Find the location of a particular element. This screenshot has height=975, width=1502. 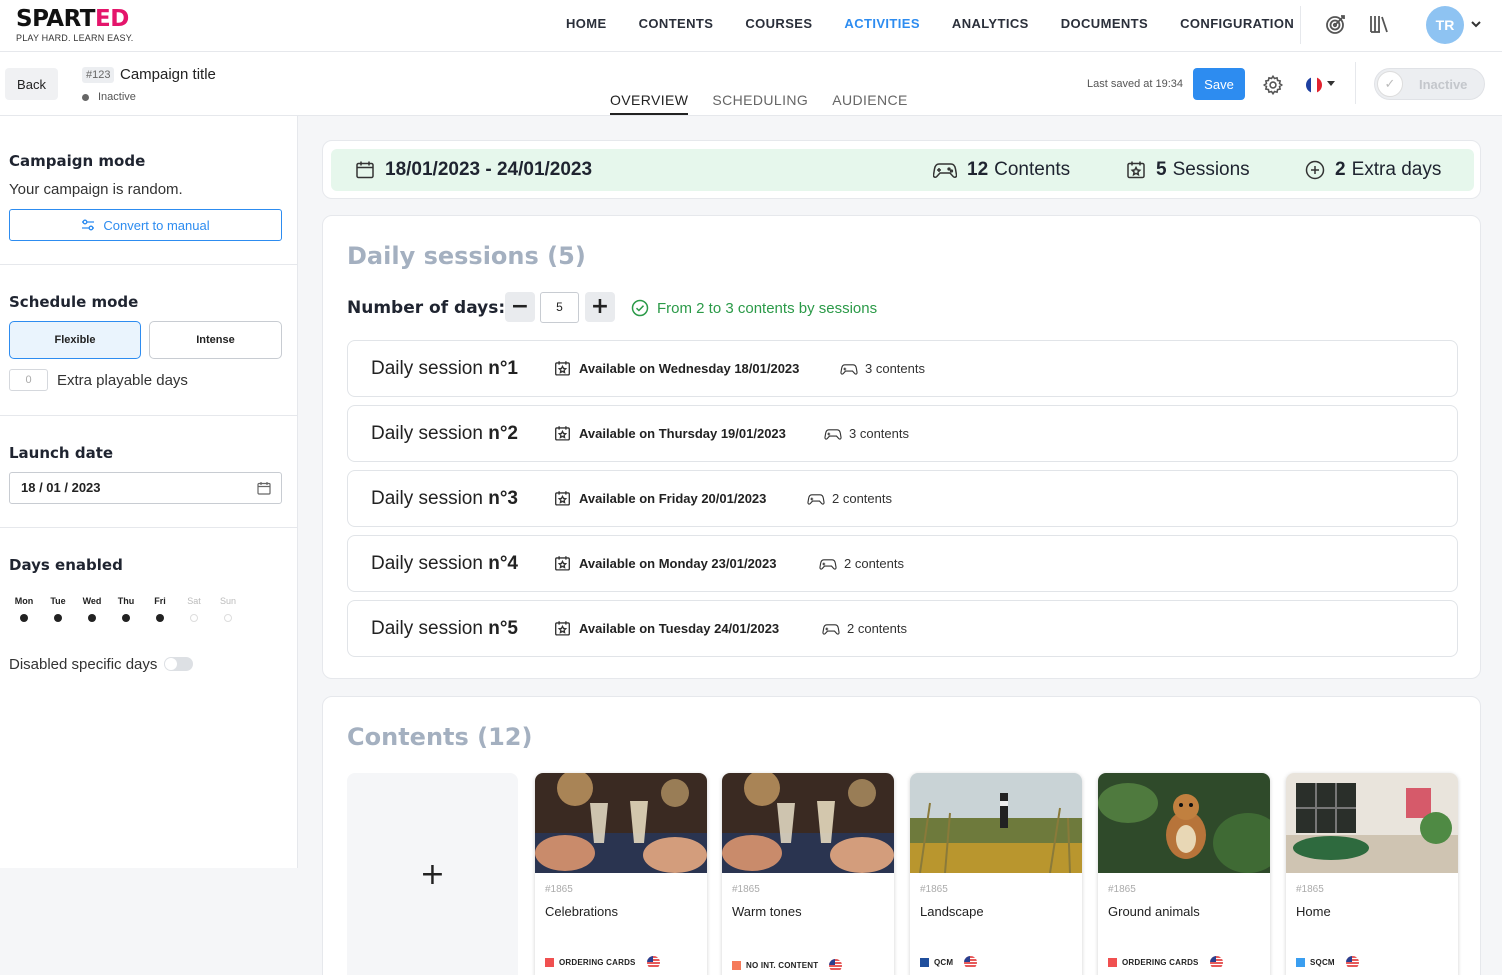

disabled-days-toggle is located at coordinates (178, 664).